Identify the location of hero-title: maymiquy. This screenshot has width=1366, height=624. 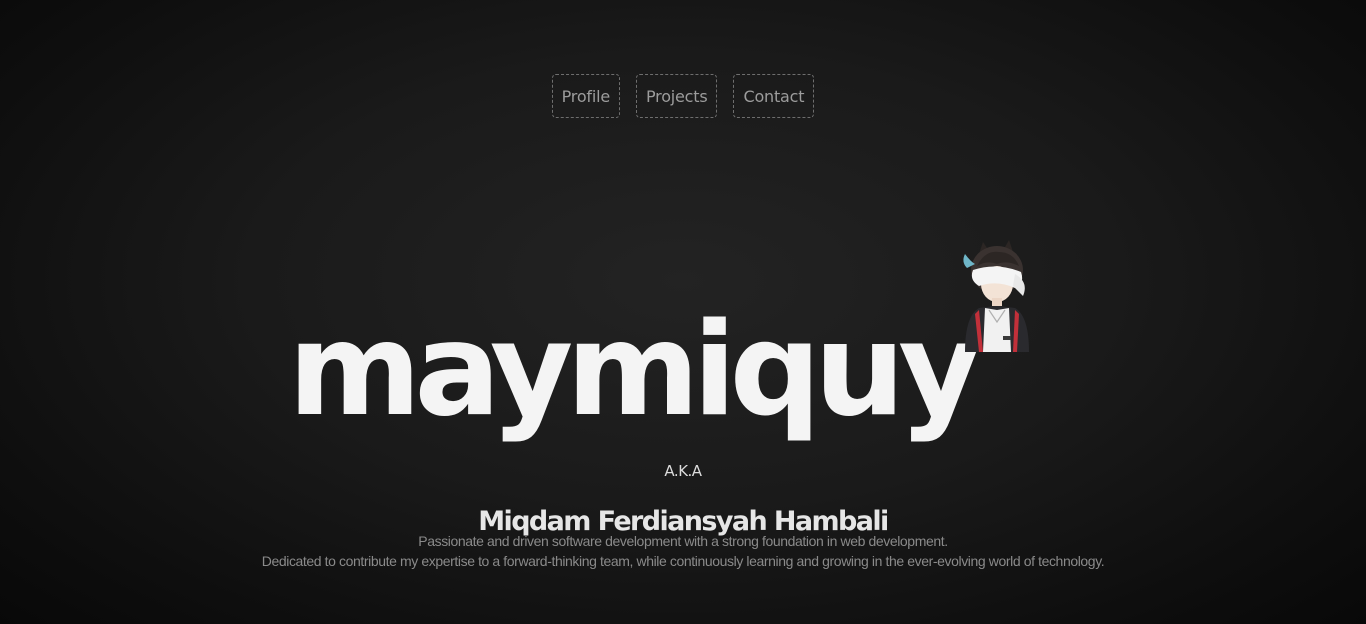
(635, 370).